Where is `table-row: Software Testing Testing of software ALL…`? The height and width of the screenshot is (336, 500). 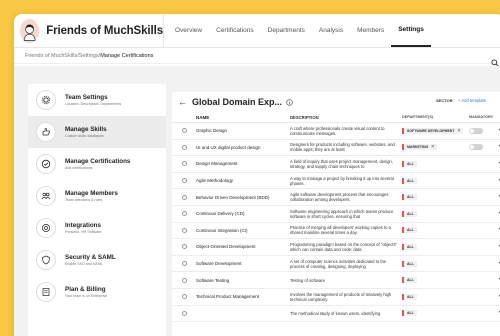 table-row: Software Testing Testing of software ALL… is located at coordinates (336, 280).